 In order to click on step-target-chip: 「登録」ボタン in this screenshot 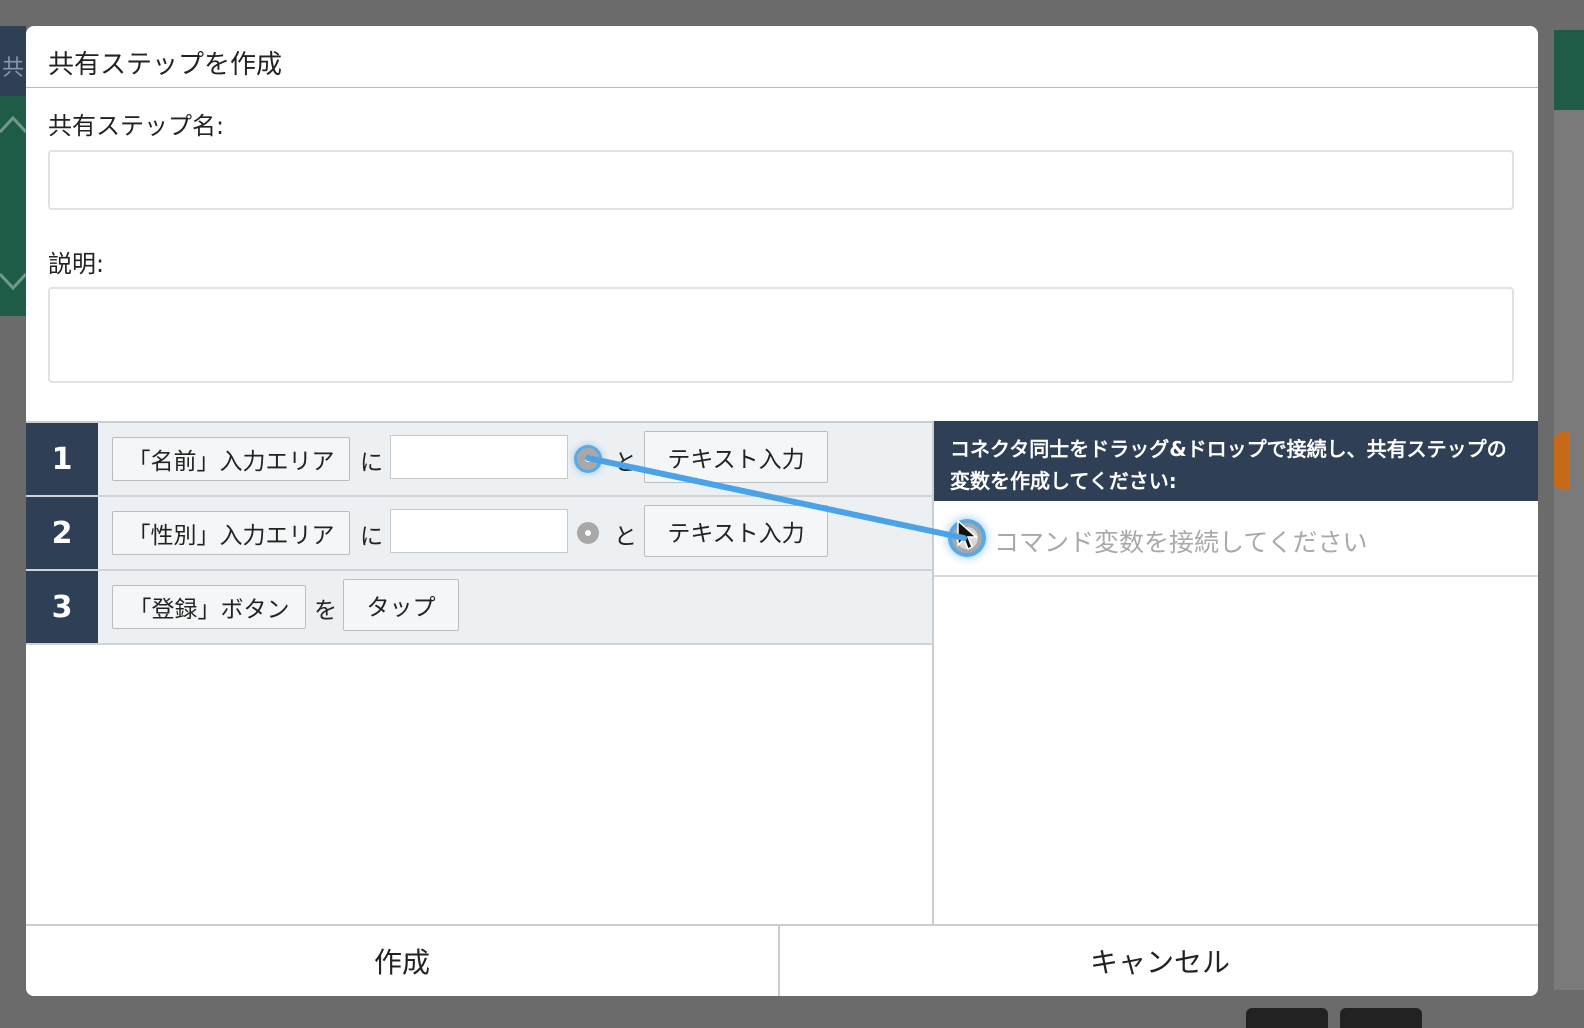, I will do `click(209, 607)`.